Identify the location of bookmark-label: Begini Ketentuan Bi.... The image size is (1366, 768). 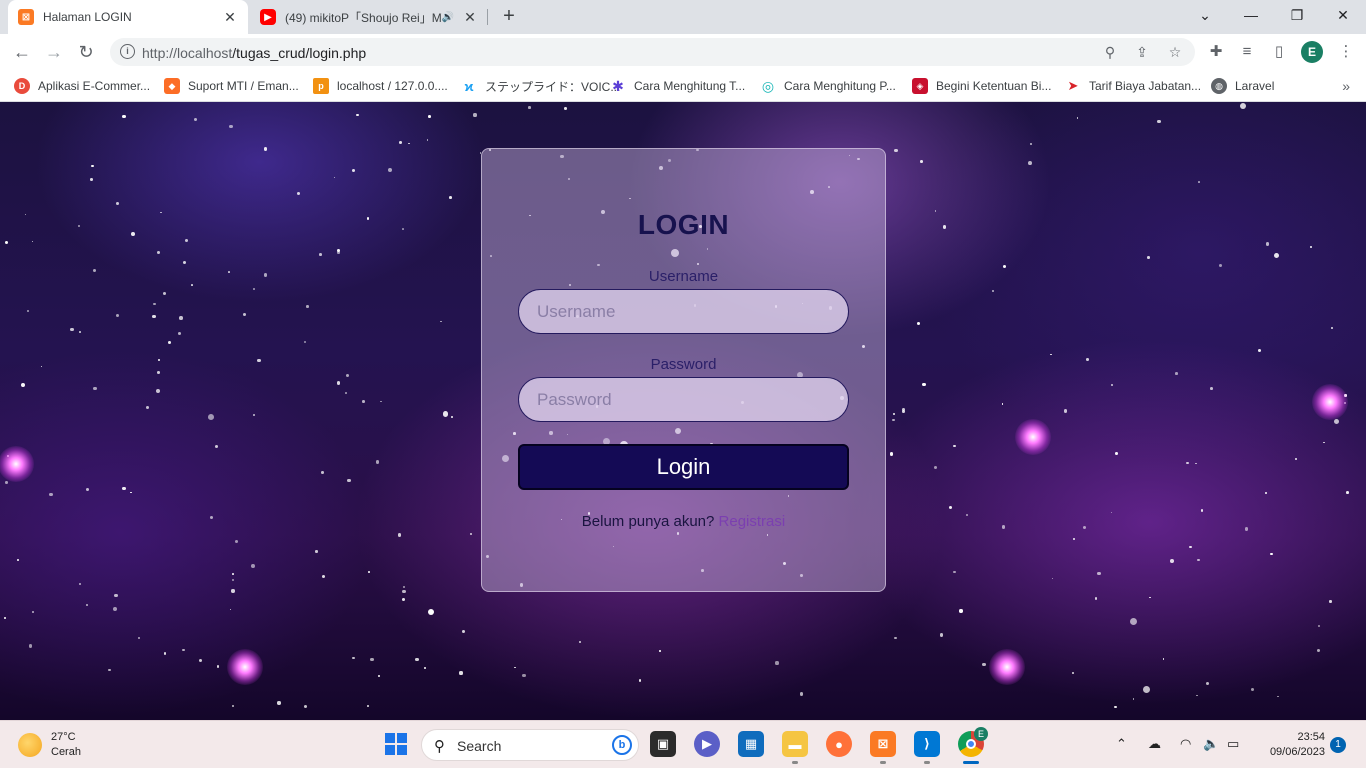
(994, 86).